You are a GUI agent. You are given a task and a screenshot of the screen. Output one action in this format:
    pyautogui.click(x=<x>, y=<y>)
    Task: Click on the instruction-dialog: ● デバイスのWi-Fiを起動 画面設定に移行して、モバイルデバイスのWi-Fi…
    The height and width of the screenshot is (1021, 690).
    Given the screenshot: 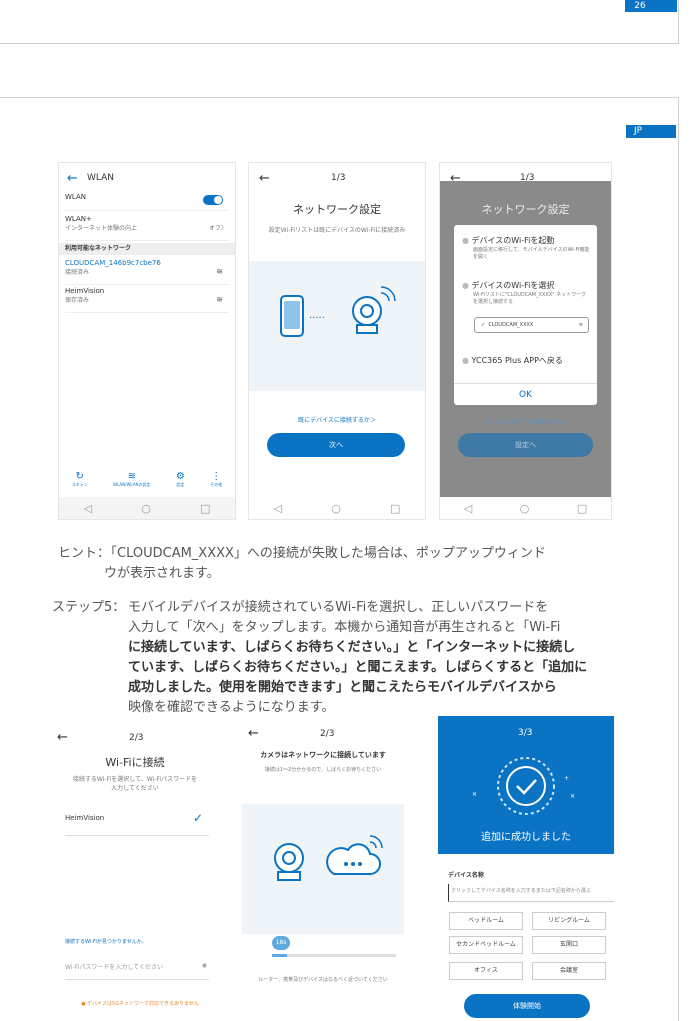 What is the action you would take?
    pyautogui.click(x=525, y=315)
    